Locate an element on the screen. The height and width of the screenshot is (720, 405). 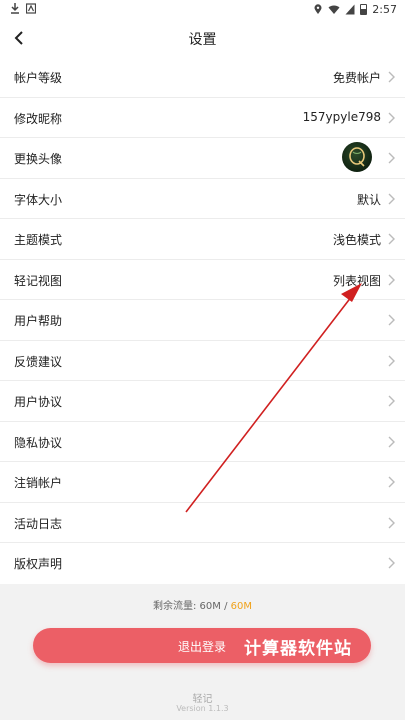
setting-row-copyright: 版权声明 is located at coordinates (202, 563).